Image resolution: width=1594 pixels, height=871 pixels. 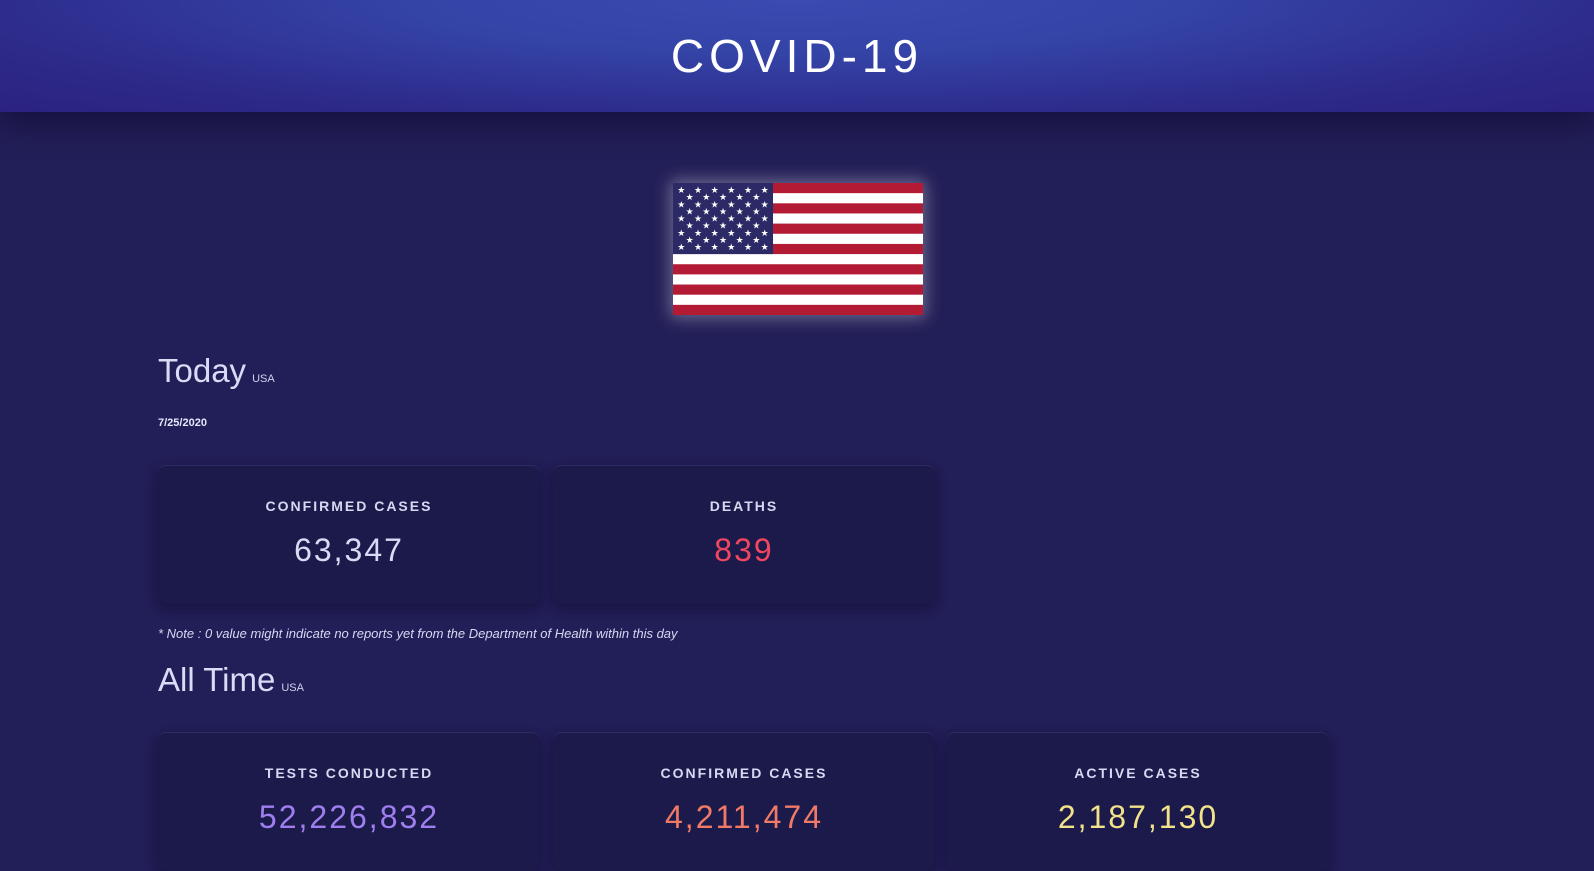 What do you see at coordinates (744, 773) in the screenshot?
I see `alltime-confirmed-label: CONFIRMED CASES` at bounding box center [744, 773].